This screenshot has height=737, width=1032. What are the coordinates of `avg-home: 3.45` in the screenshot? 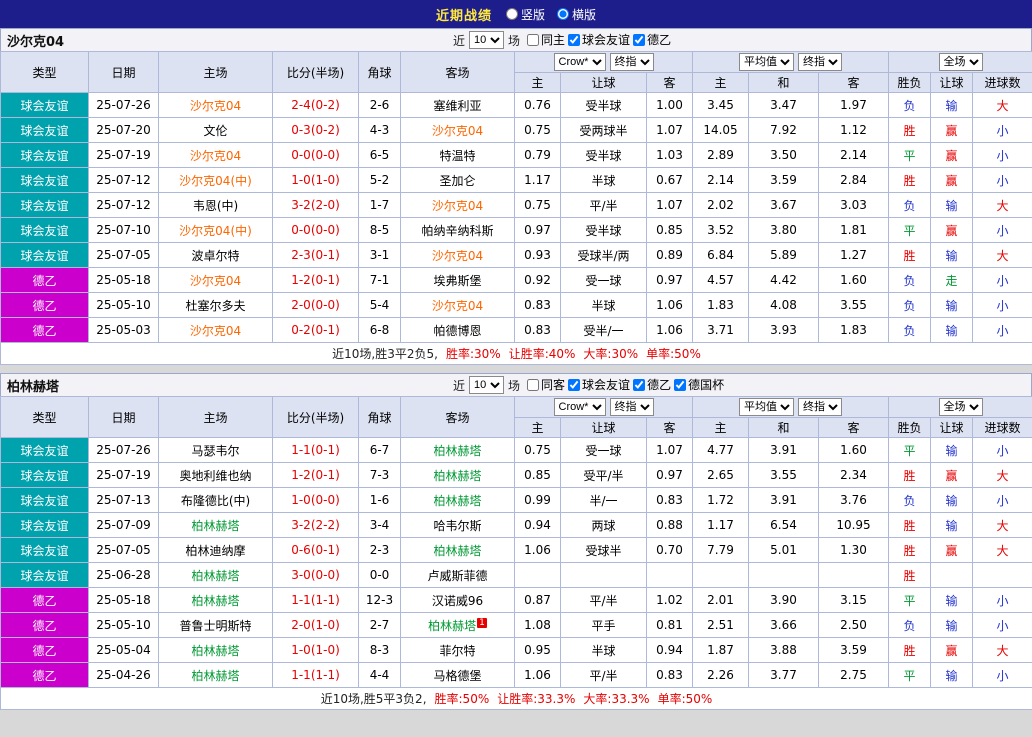 It's located at (720, 105).